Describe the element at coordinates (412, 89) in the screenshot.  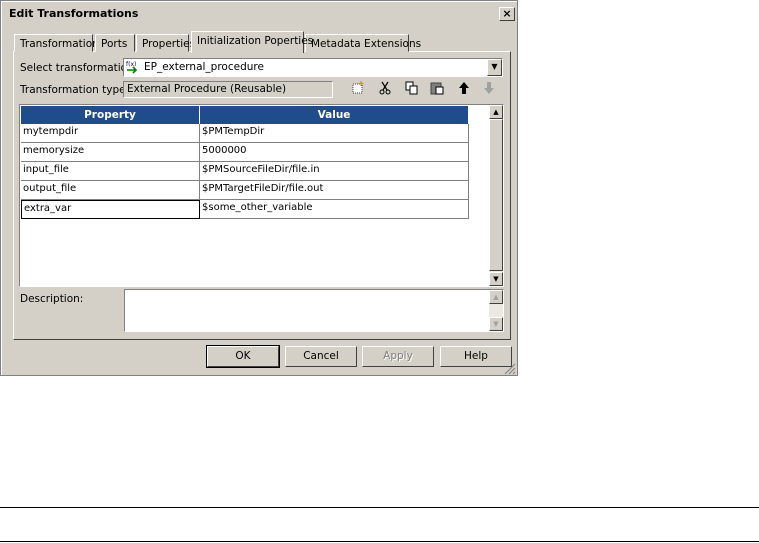
I see `copy-icon` at that location.